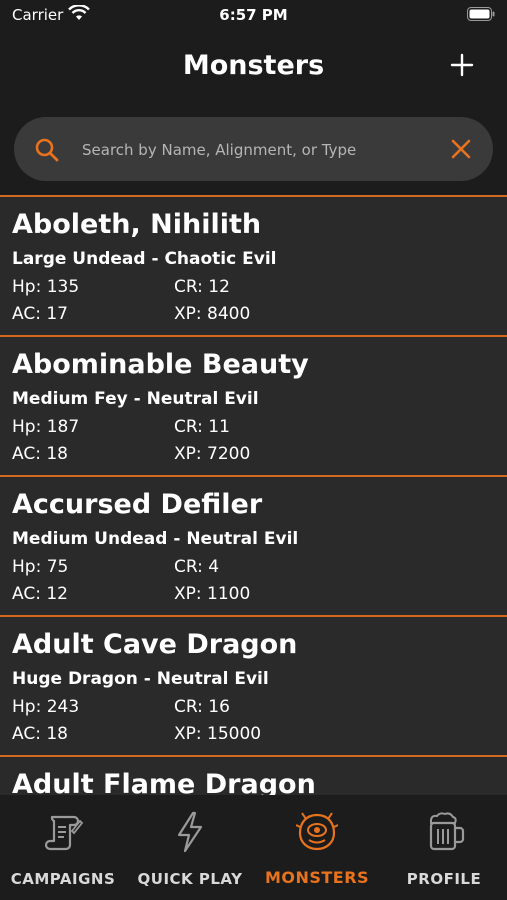 This screenshot has width=507, height=900. Describe the element at coordinates (202, 707) in the screenshot. I see `monster-cr: CR: 16` at that location.